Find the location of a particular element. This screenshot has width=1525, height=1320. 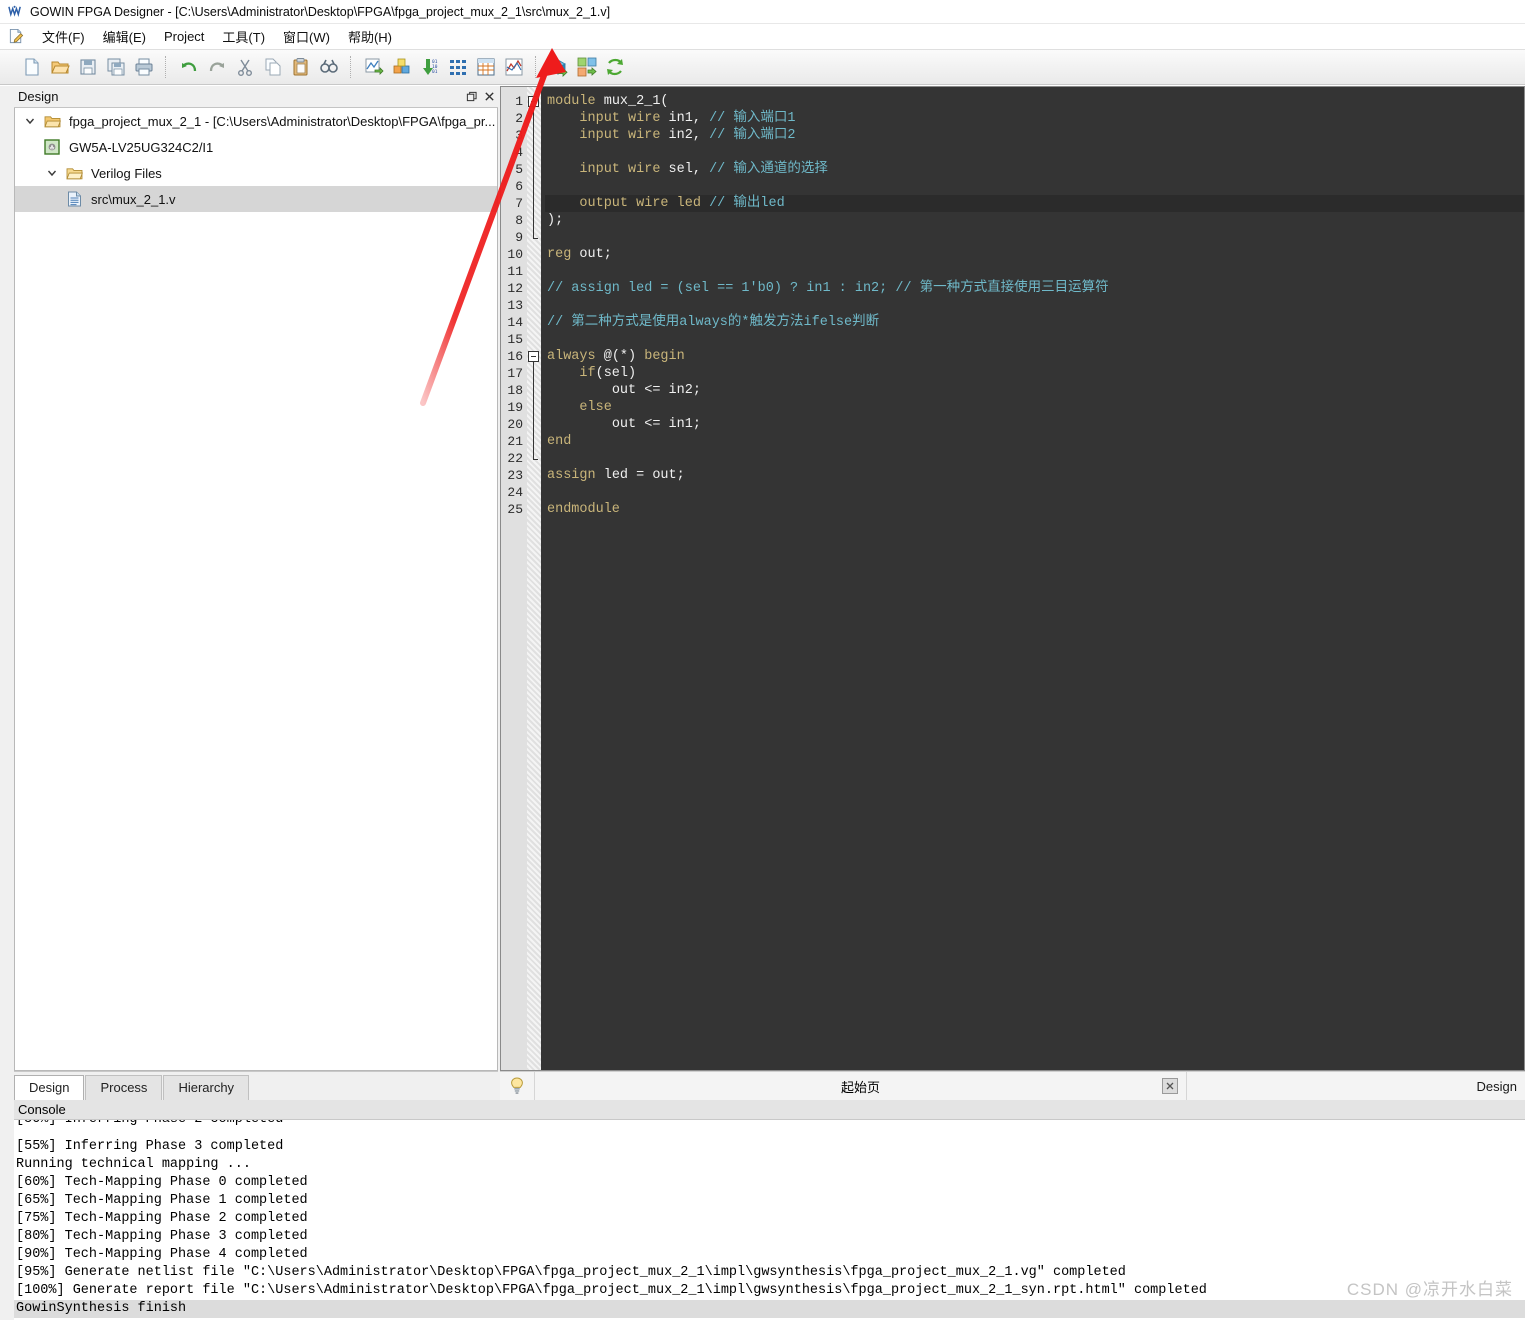

toolbar: 01 10 01 is located at coordinates (762, 67).